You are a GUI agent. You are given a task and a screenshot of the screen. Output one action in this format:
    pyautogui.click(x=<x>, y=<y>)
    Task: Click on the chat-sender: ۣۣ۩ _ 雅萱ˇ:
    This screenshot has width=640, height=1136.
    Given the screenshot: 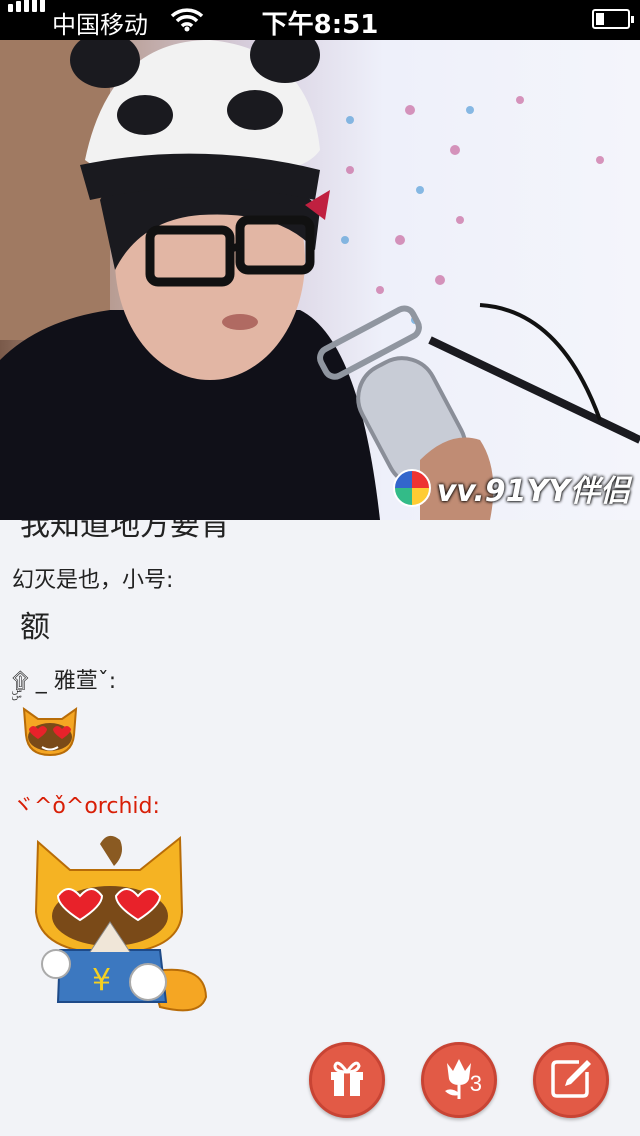 What is the action you would take?
    pyautogui.click(x=64, y=679)
    